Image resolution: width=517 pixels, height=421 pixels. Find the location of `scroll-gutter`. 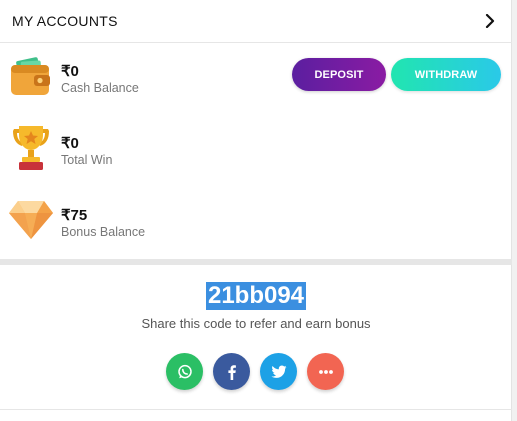

scroll-gutter is located at coordinates (514, 210).